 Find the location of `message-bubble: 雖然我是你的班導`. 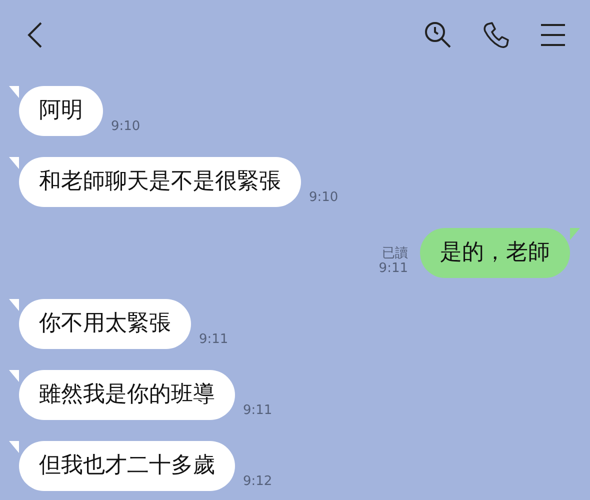

message-bubble: 雖然我是你的班導 is located at coordinates (127, 395).